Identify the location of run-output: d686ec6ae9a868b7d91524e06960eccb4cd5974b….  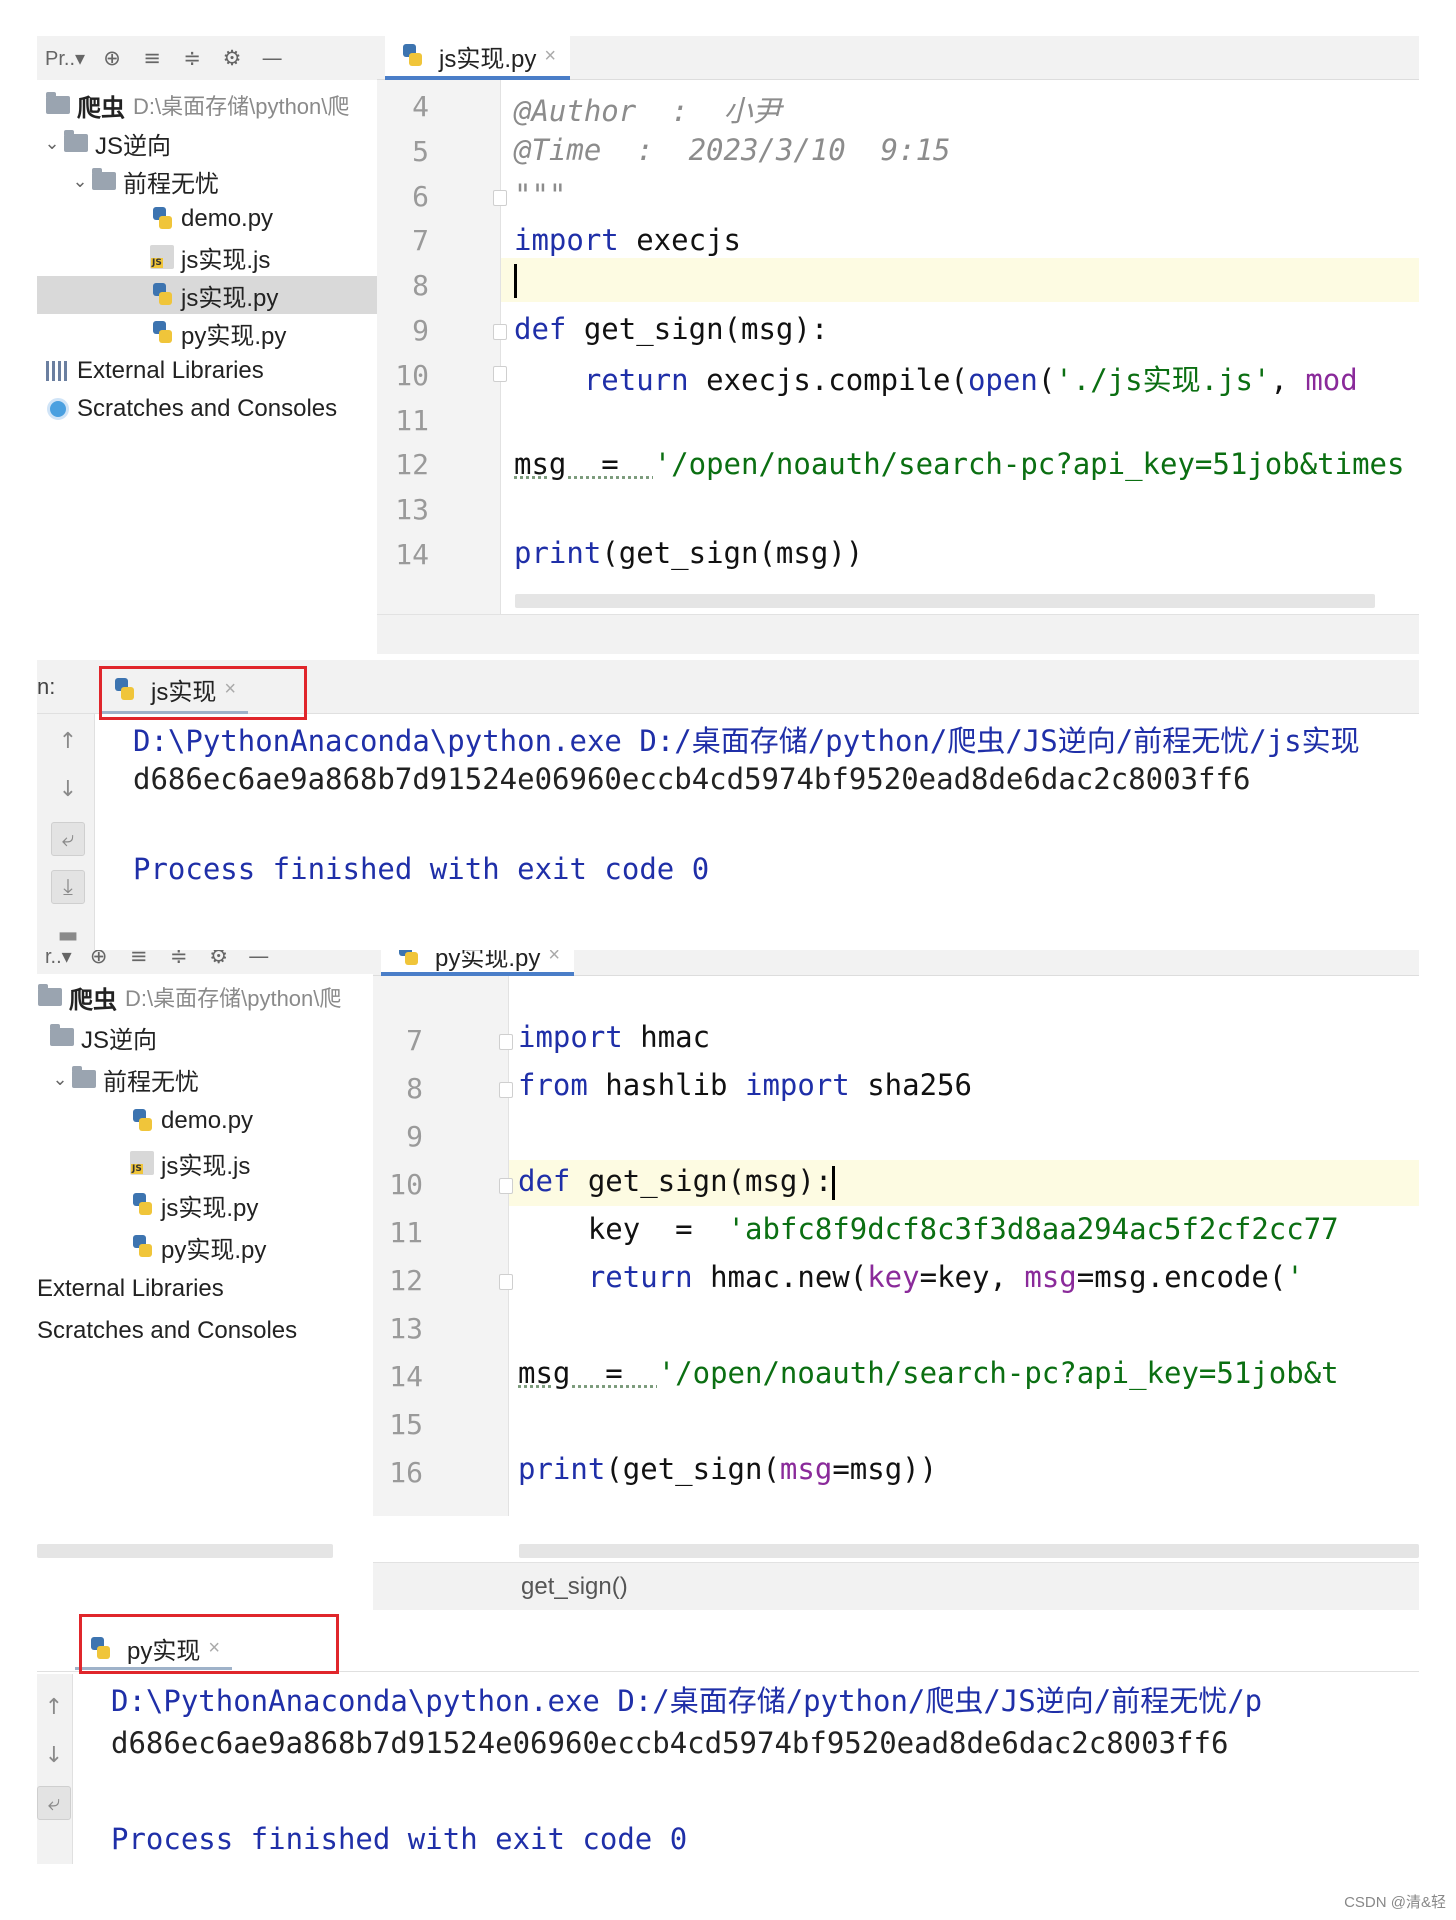
(692, 779).